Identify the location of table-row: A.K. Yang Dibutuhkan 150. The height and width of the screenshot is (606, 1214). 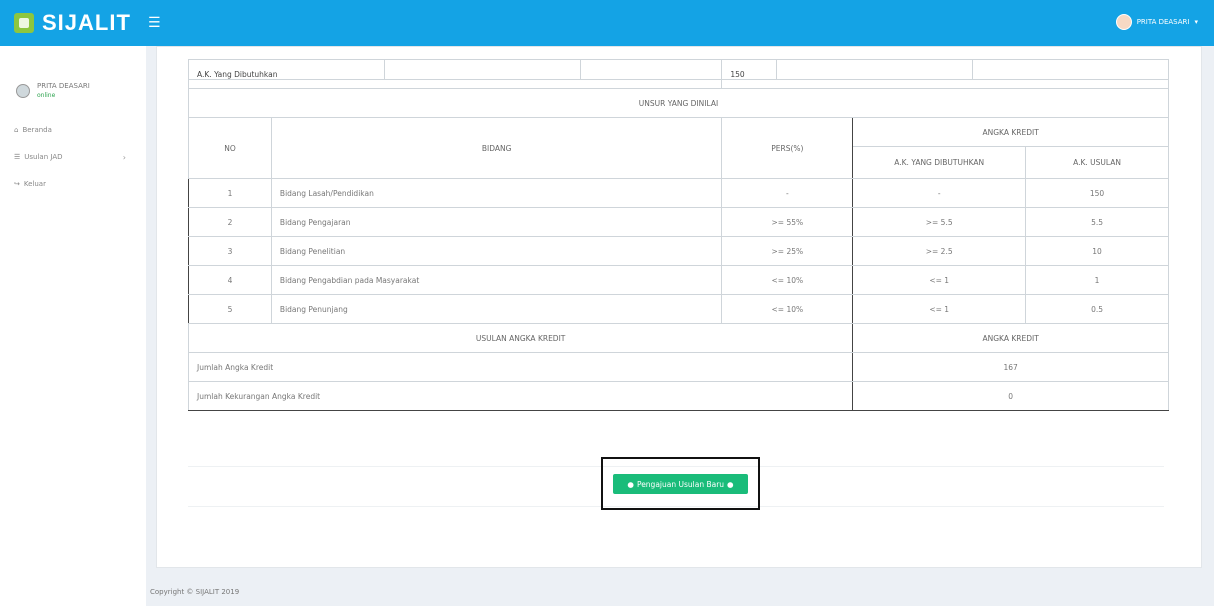
(678, 74).